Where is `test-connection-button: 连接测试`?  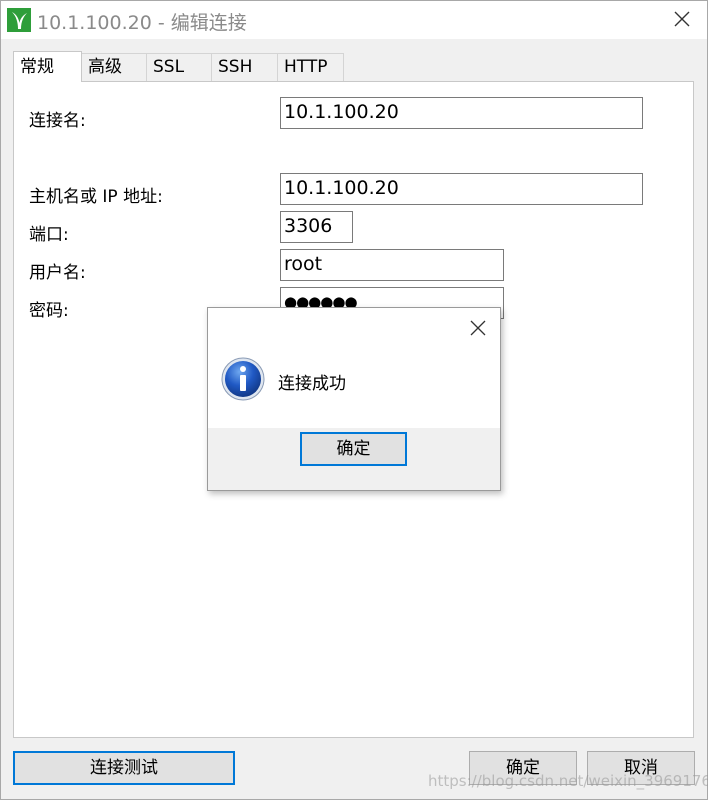 test-connection-button: 连接测试 is located at coordinates (124, 768).